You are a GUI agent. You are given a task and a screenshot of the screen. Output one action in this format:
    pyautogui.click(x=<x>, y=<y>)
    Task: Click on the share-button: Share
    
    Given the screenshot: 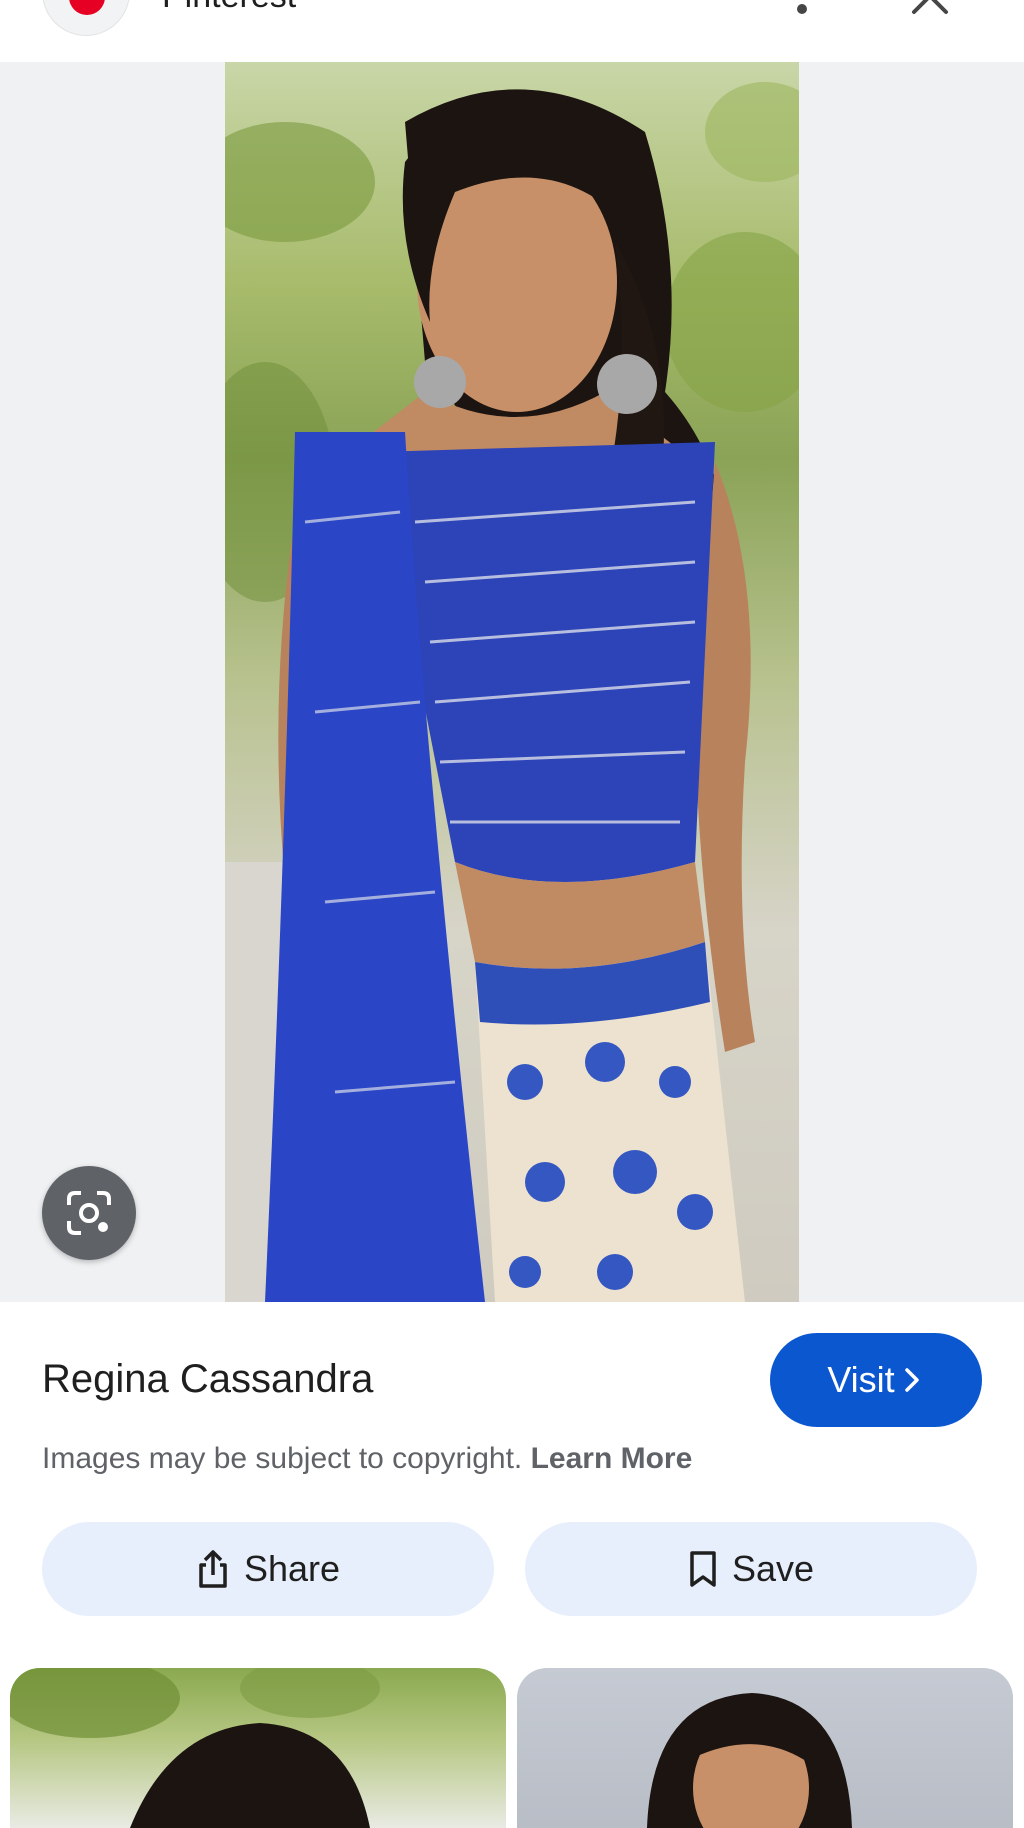 What is the action you would take?
    pyautogui.click(x=268, y=1569)
    